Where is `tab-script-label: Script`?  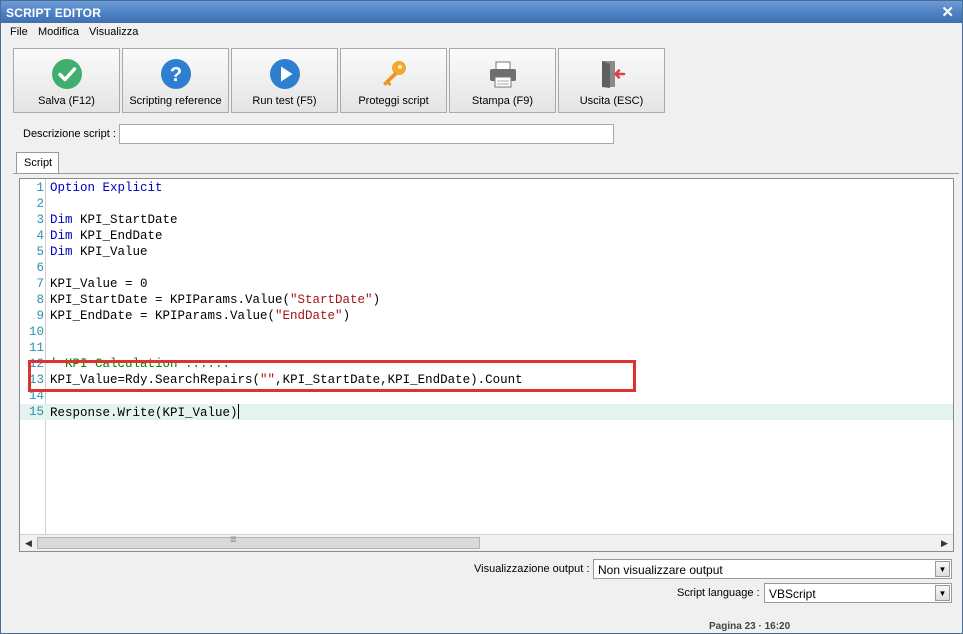
tab-script-label: Script is located at coordinates (38, 163).